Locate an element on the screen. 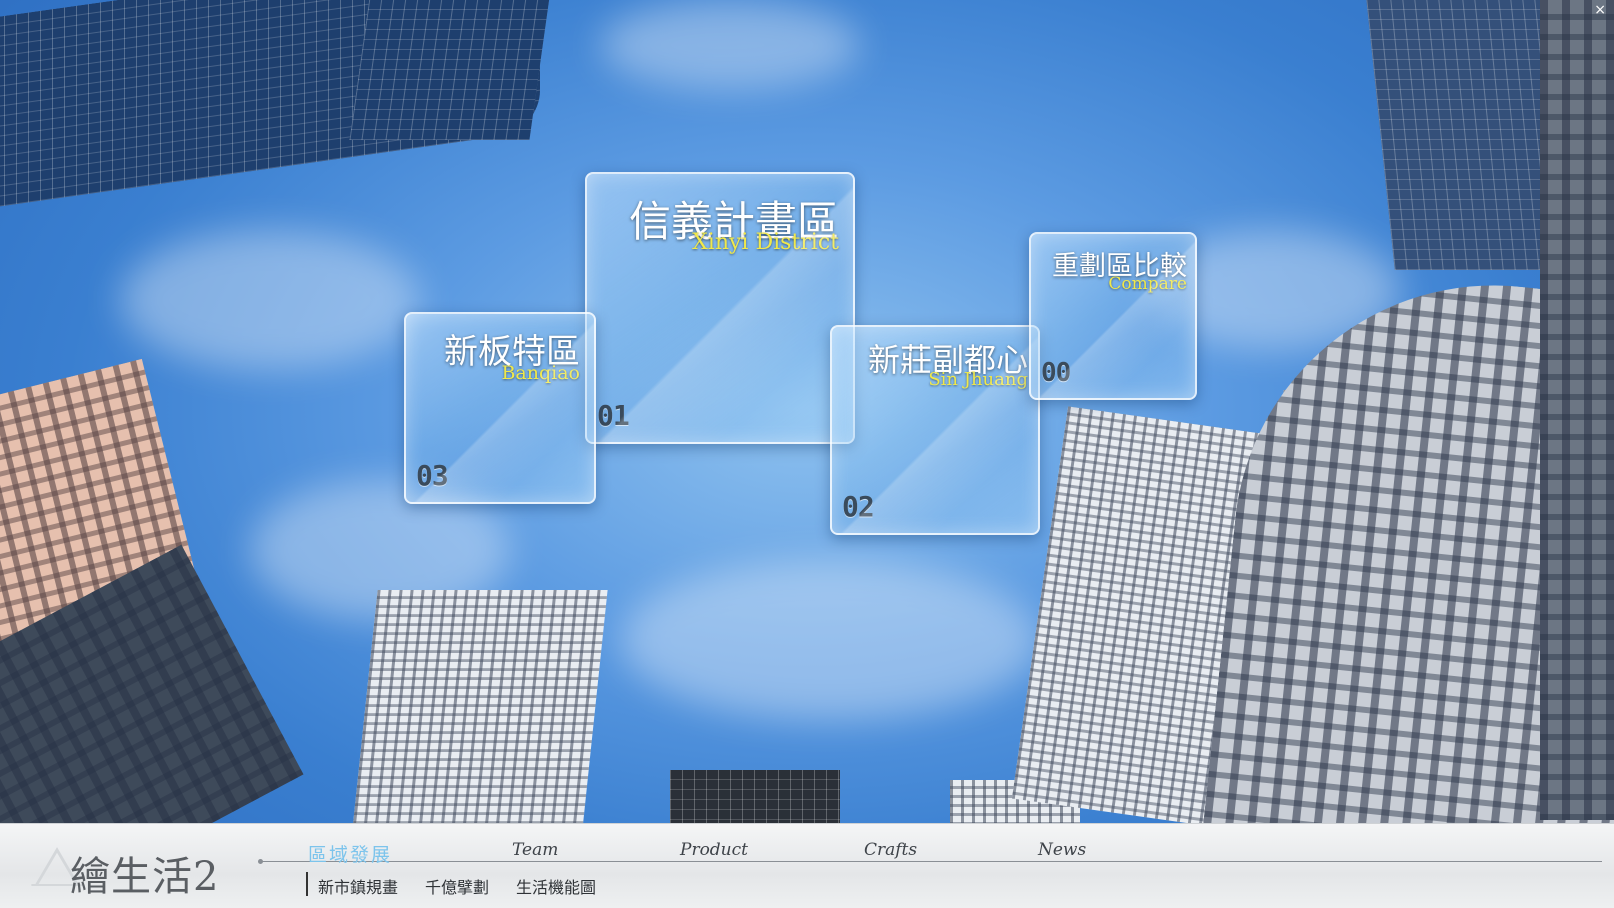  tile-compare-title: 重劃區比較 is located at coordinates (1119, 266).